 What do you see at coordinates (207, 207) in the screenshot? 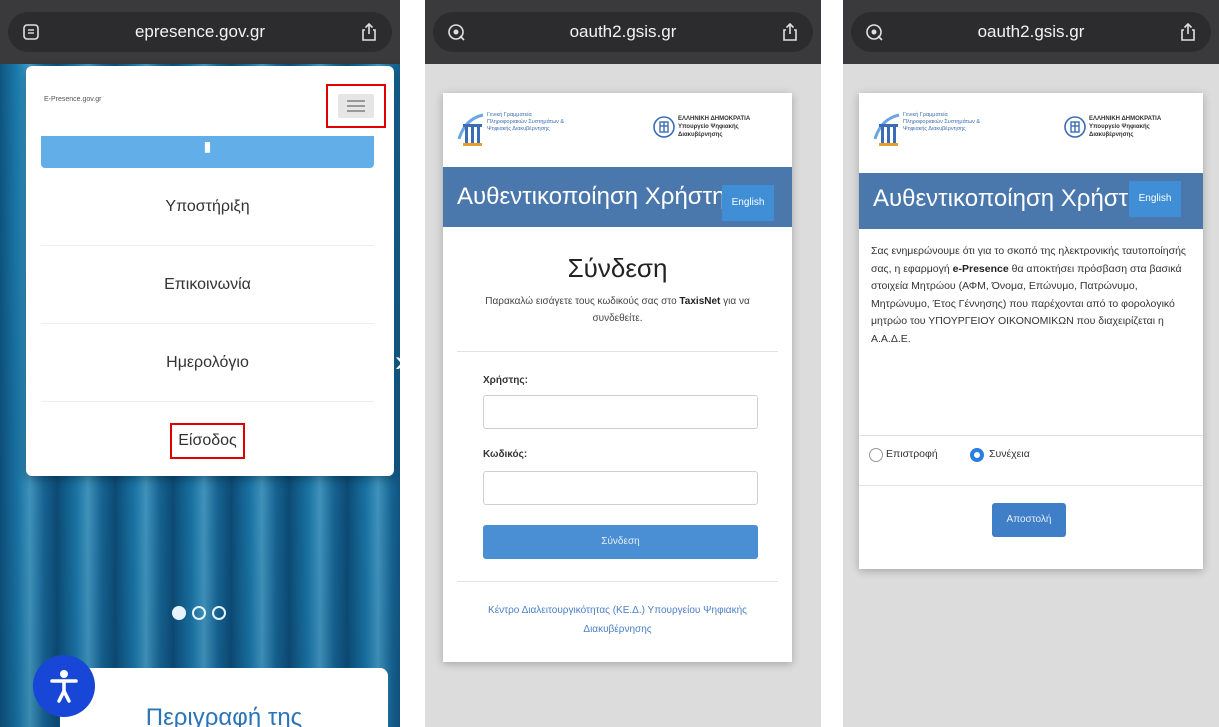
I see `menu-item-support: Υποστήριξη` at bounding box center [207, 207].